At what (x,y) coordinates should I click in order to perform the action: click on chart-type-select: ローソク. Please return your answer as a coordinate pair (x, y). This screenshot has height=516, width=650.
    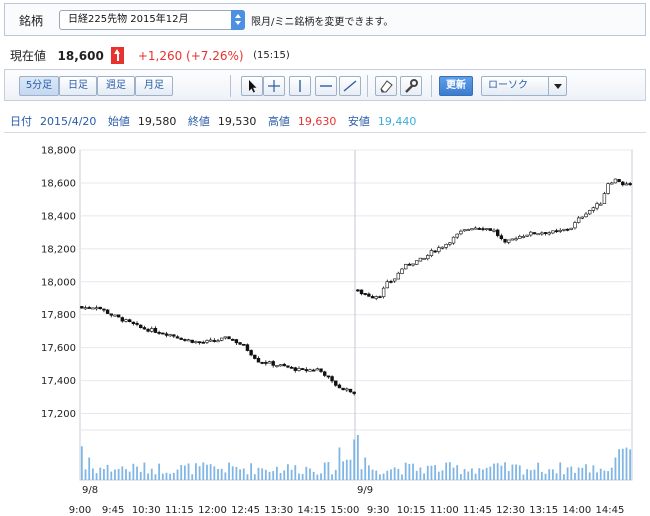
    Looking at the image, I should click on (524, 86).